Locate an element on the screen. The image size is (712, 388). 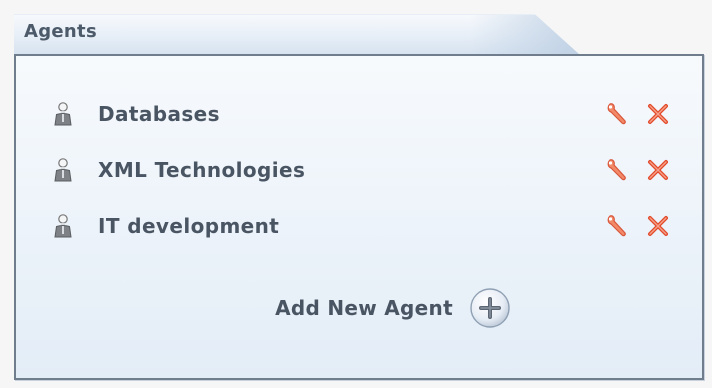
add-agent-row: Add New Agent is located at coordinates (361, 308).